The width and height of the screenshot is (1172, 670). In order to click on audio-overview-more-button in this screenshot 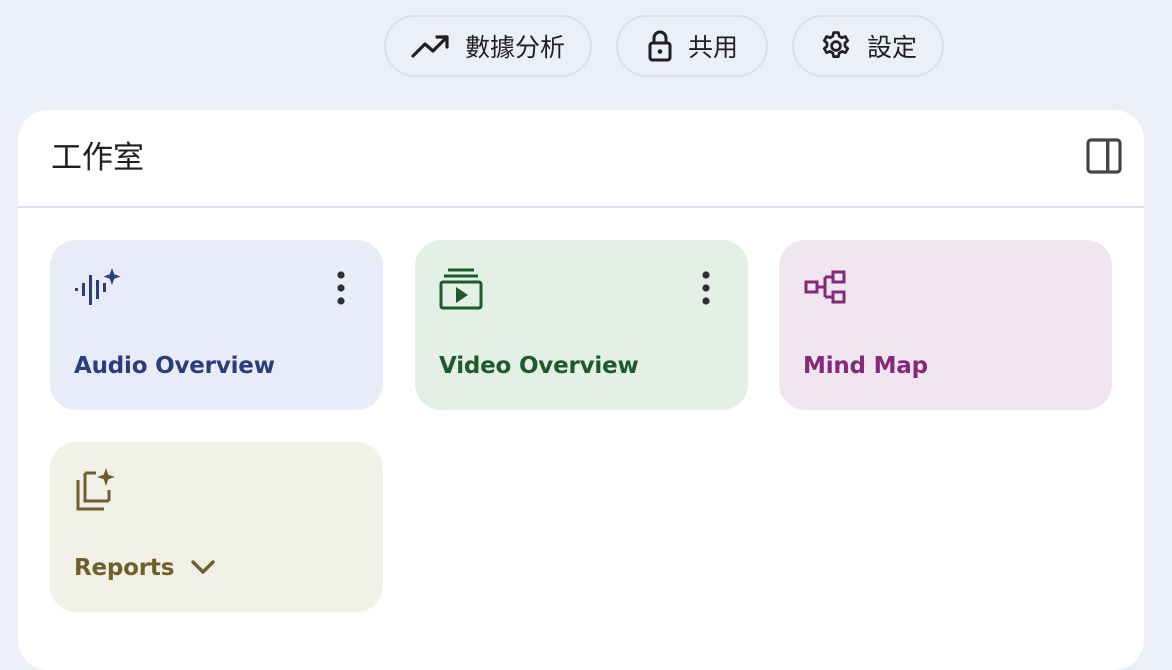, I will do `click(341, 290)`.